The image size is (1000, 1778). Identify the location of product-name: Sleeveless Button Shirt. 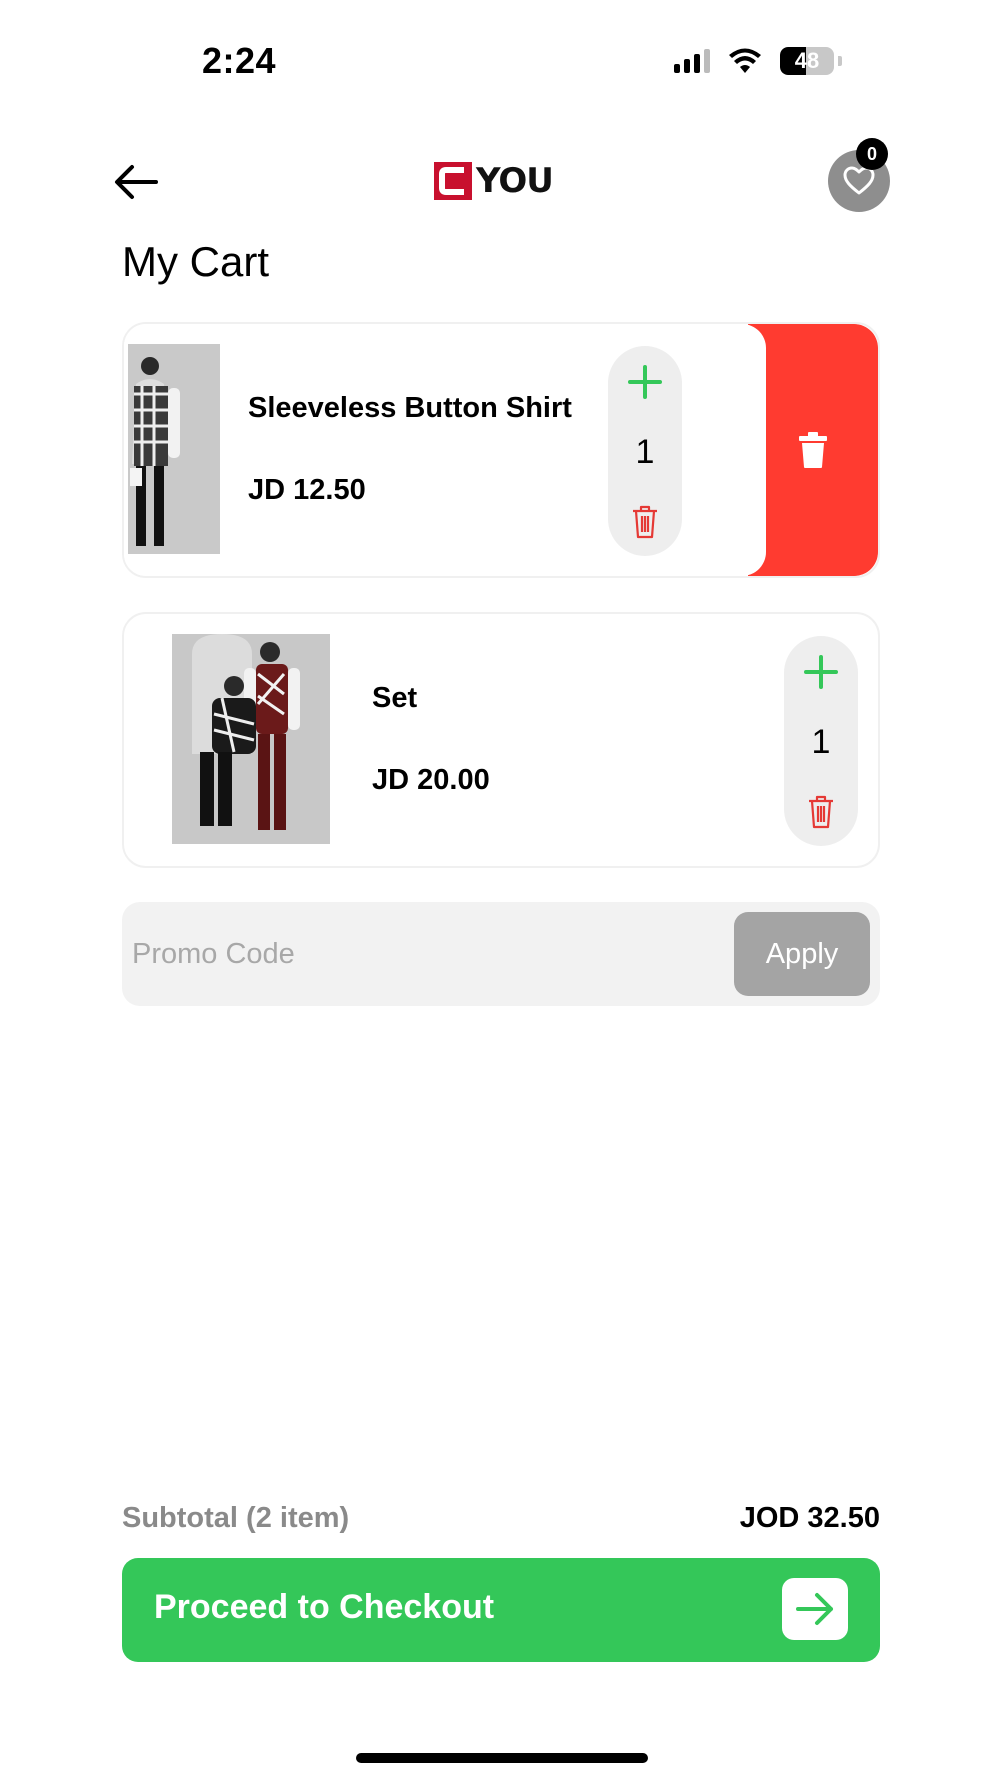
(410, 408).